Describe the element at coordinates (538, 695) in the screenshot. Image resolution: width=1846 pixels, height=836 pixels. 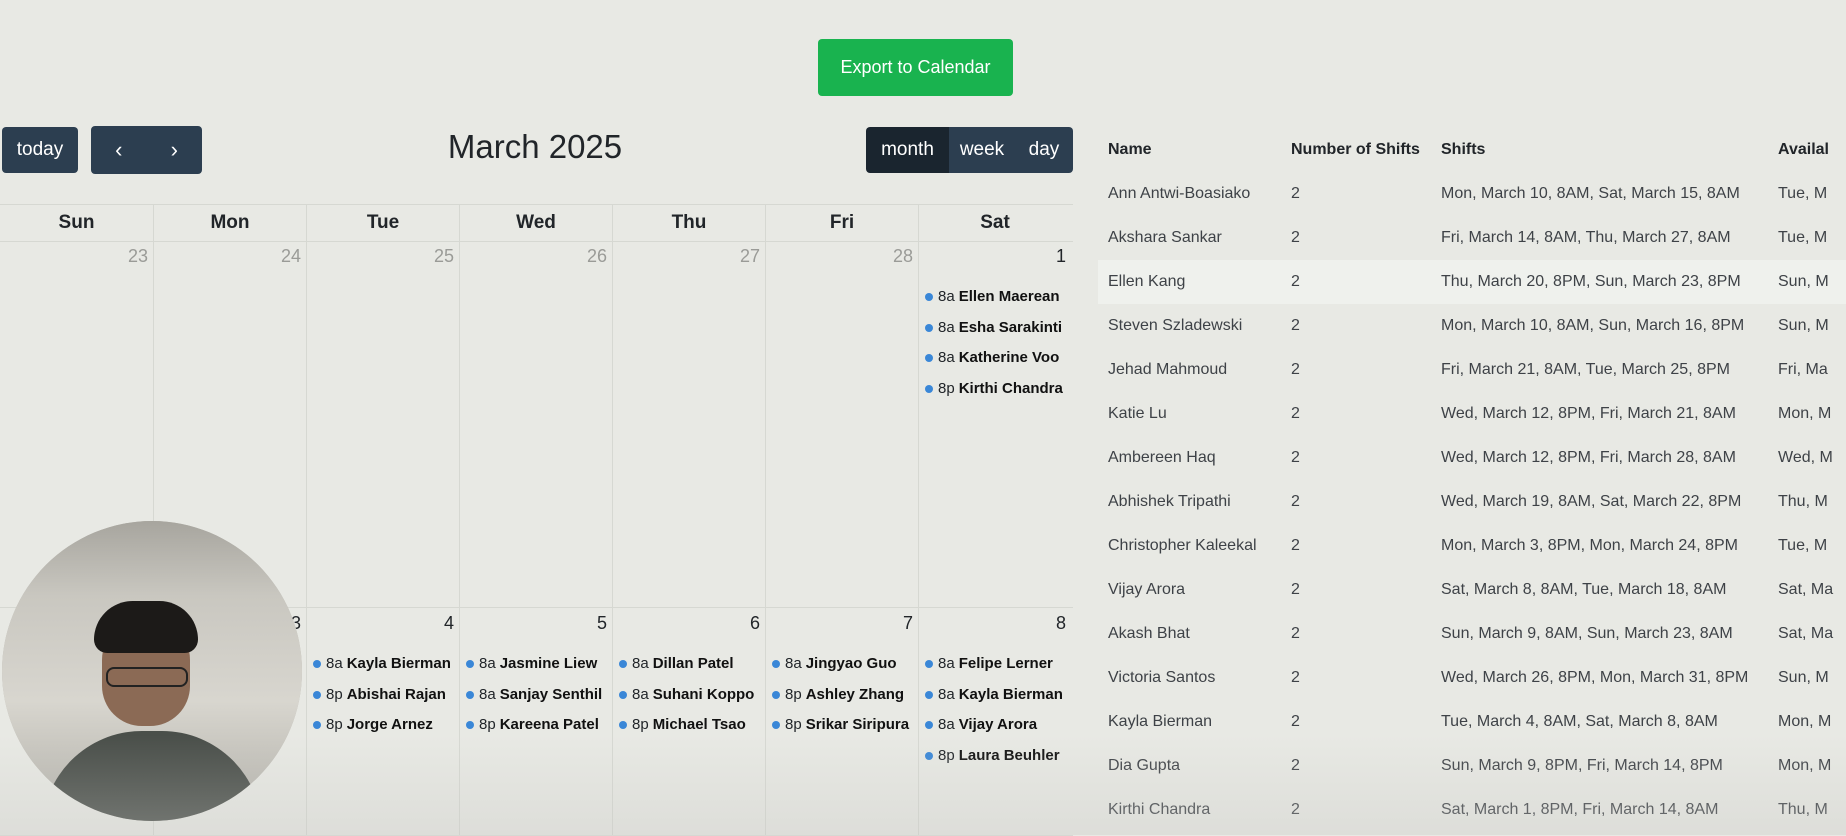
I see `calendar-event: 8a Sanjay Senthil` at that location.